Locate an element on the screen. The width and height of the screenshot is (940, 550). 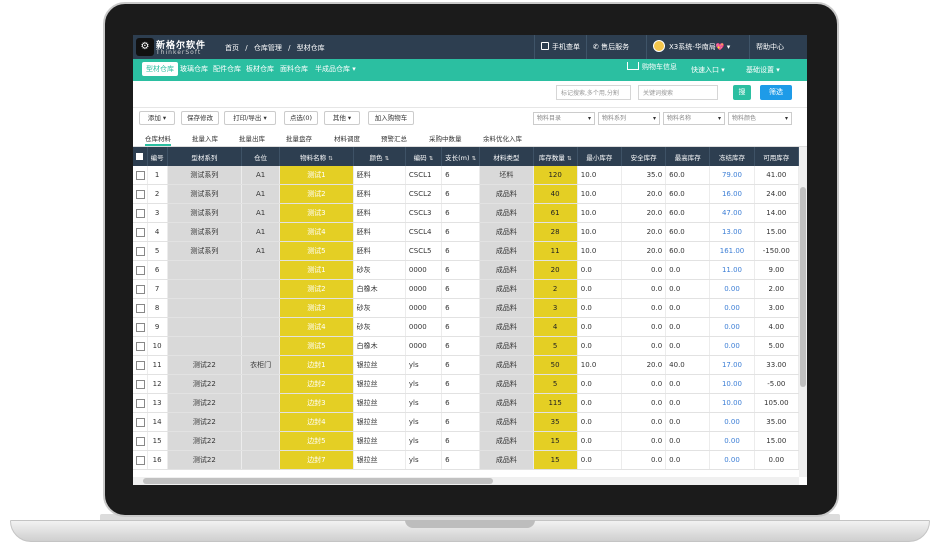
table-row: 7 测试2 白橡木 0000 6 成品料 2 0.0 0.0 0.0 0.00 2.00 is located at coordinates (466, 289).